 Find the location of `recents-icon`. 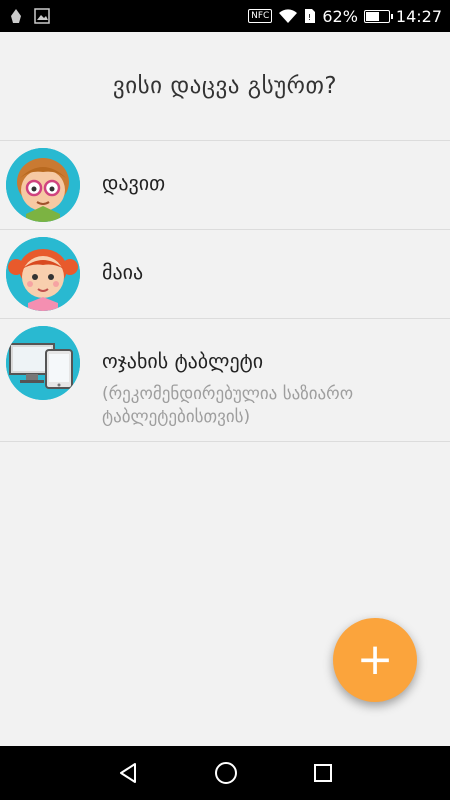

recents-icon is located at coordinates (323, 773).